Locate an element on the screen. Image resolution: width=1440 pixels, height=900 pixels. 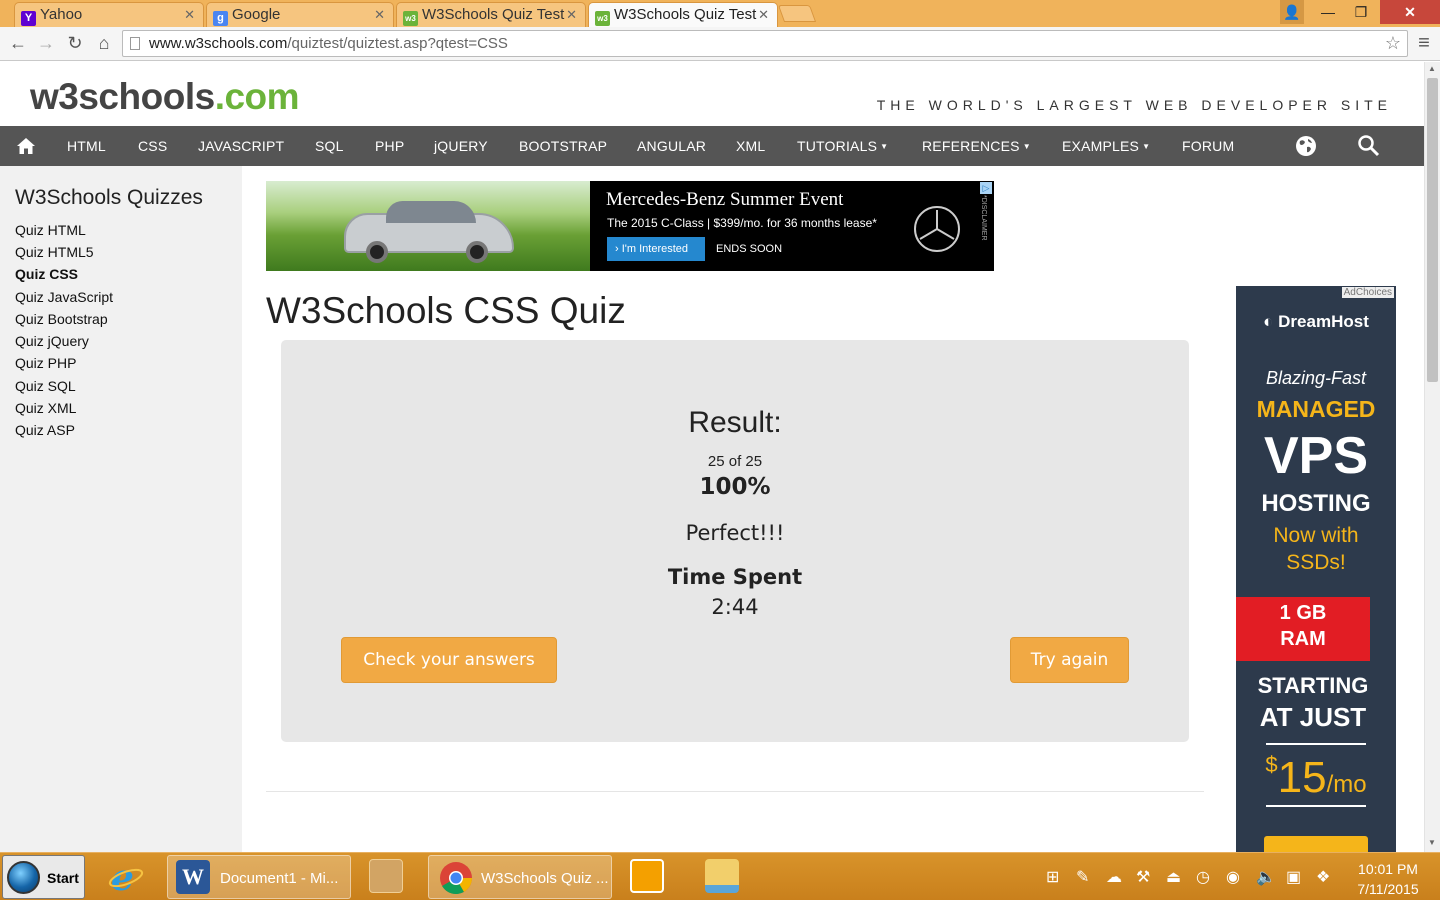
ad-cta-button is located at coordinates (1316, 844).